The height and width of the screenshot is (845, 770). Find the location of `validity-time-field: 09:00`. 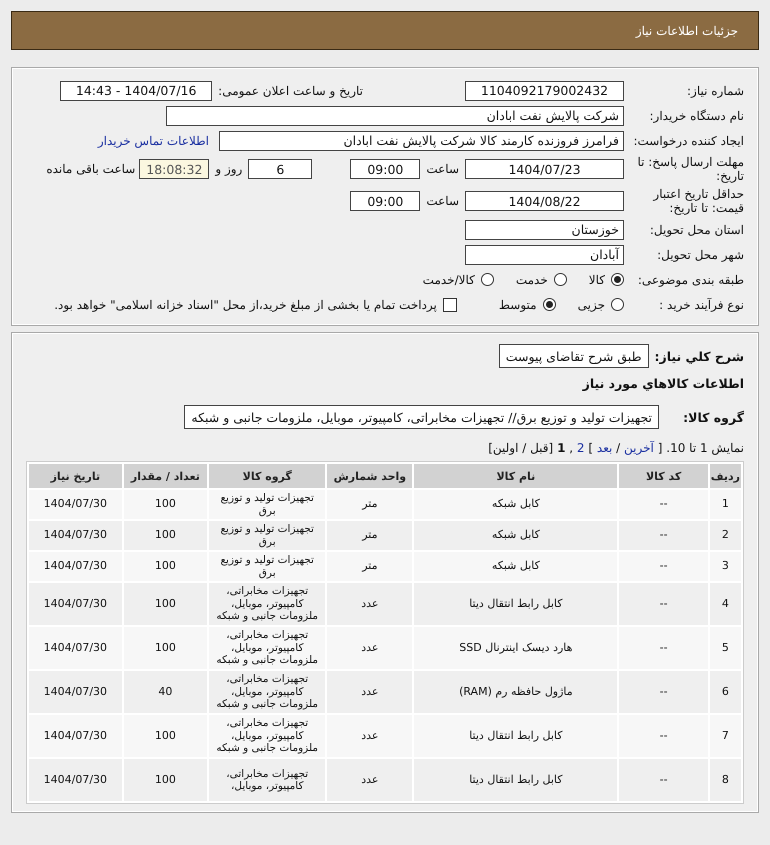

validity-time-field: 09:00 is located at coordinates (385, 201).